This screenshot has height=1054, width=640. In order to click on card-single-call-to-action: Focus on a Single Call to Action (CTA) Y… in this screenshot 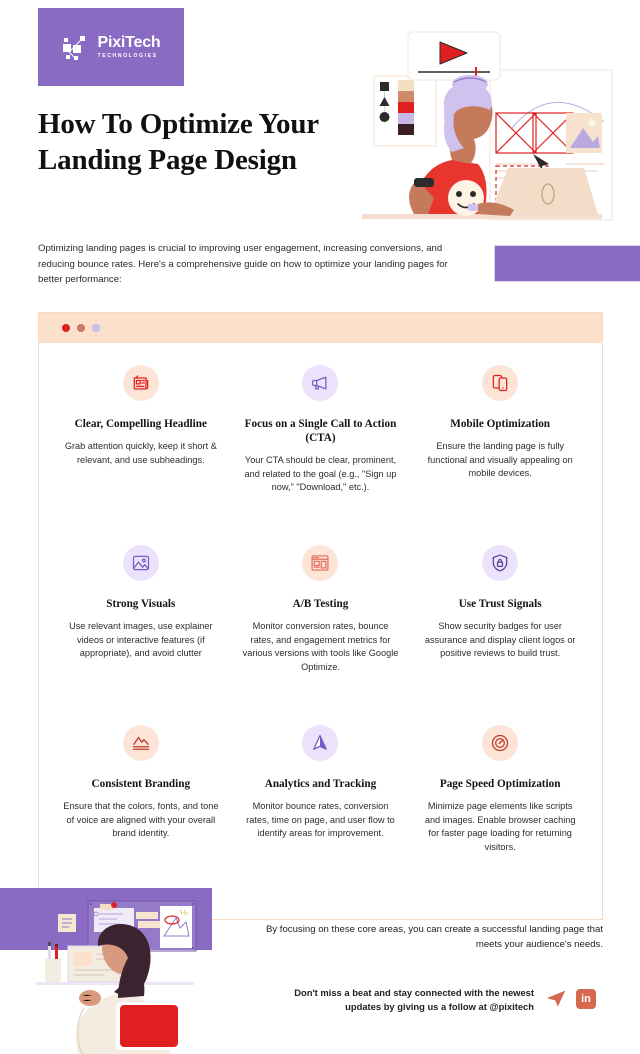, I will do `click(321, 455)`.